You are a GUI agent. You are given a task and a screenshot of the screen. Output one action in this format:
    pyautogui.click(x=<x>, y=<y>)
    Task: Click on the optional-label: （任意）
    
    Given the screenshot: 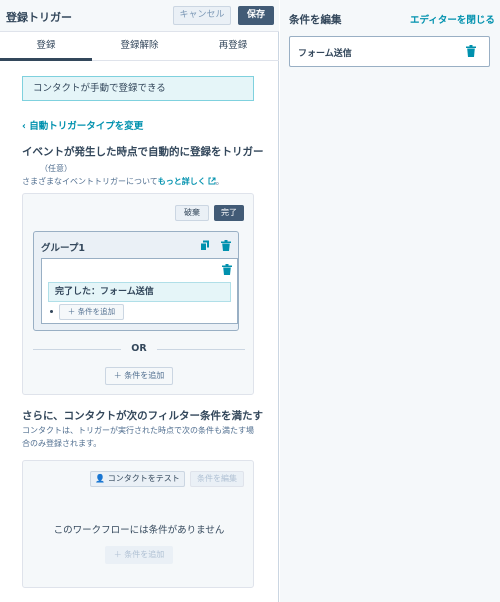 What is the action you would take?
    pyautogui.click(x=56, y=168)
    